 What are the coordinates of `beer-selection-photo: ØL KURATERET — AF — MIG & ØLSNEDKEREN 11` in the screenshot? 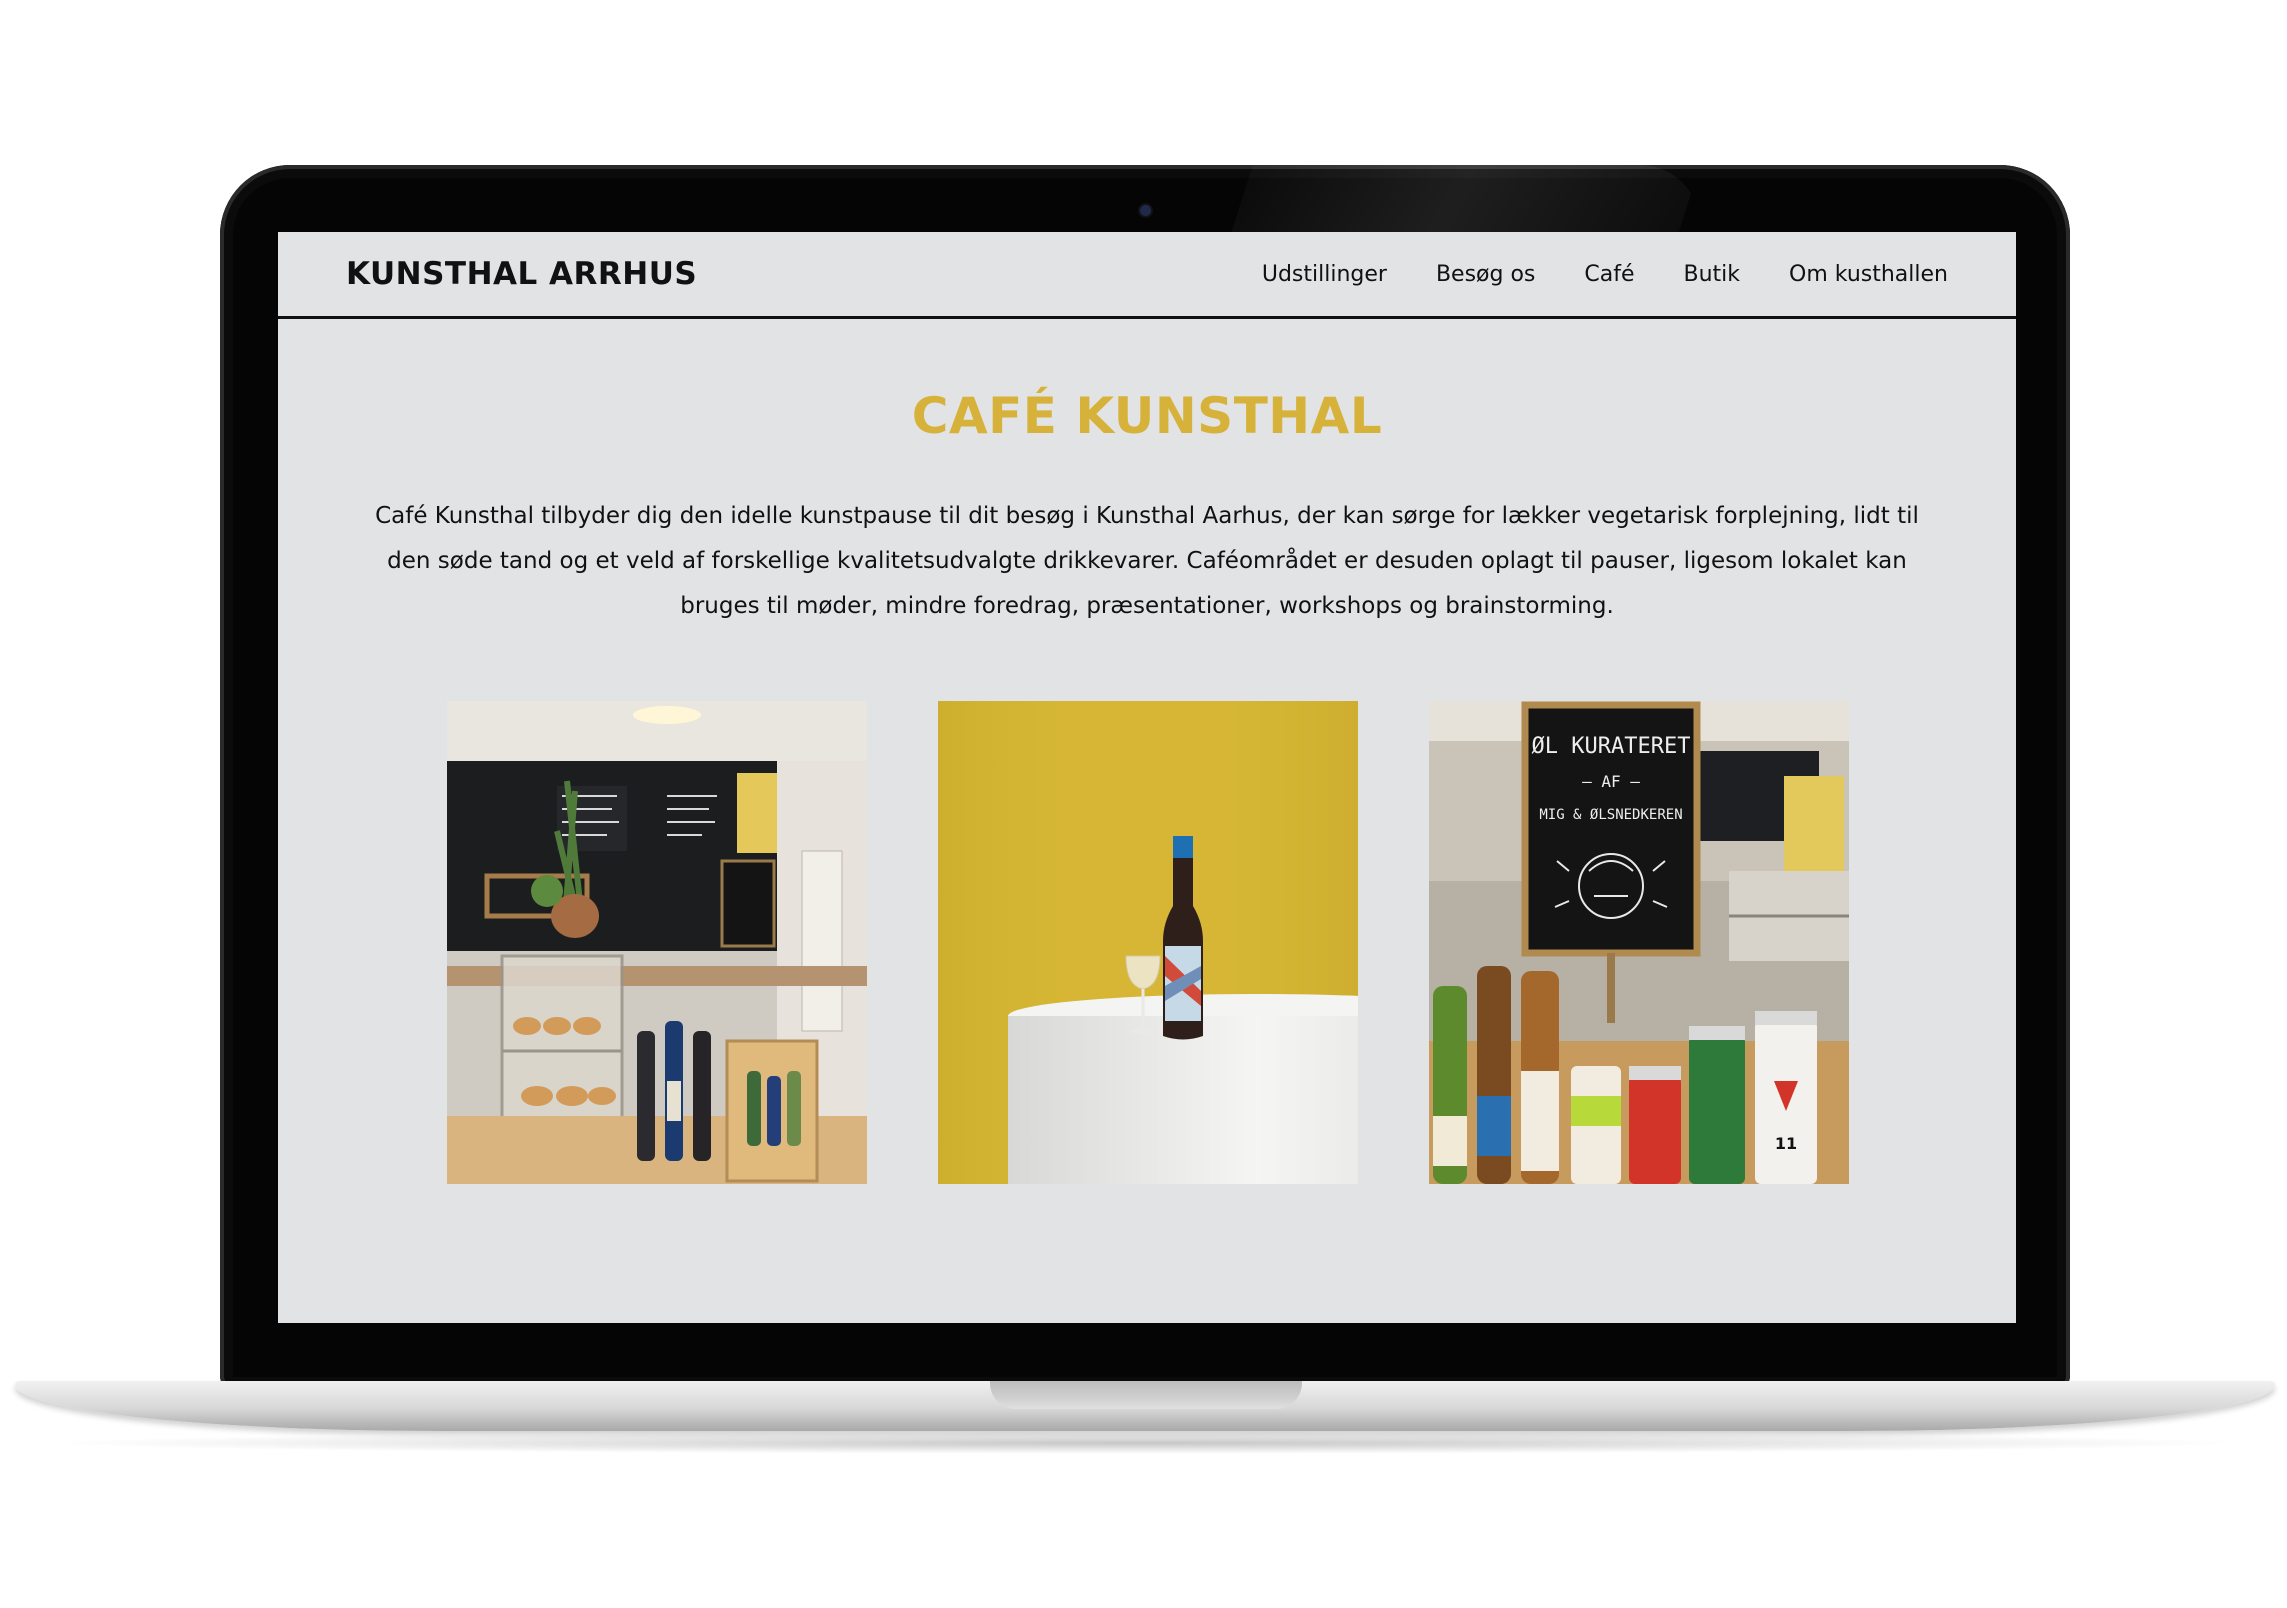 It's located at (1639, 942).